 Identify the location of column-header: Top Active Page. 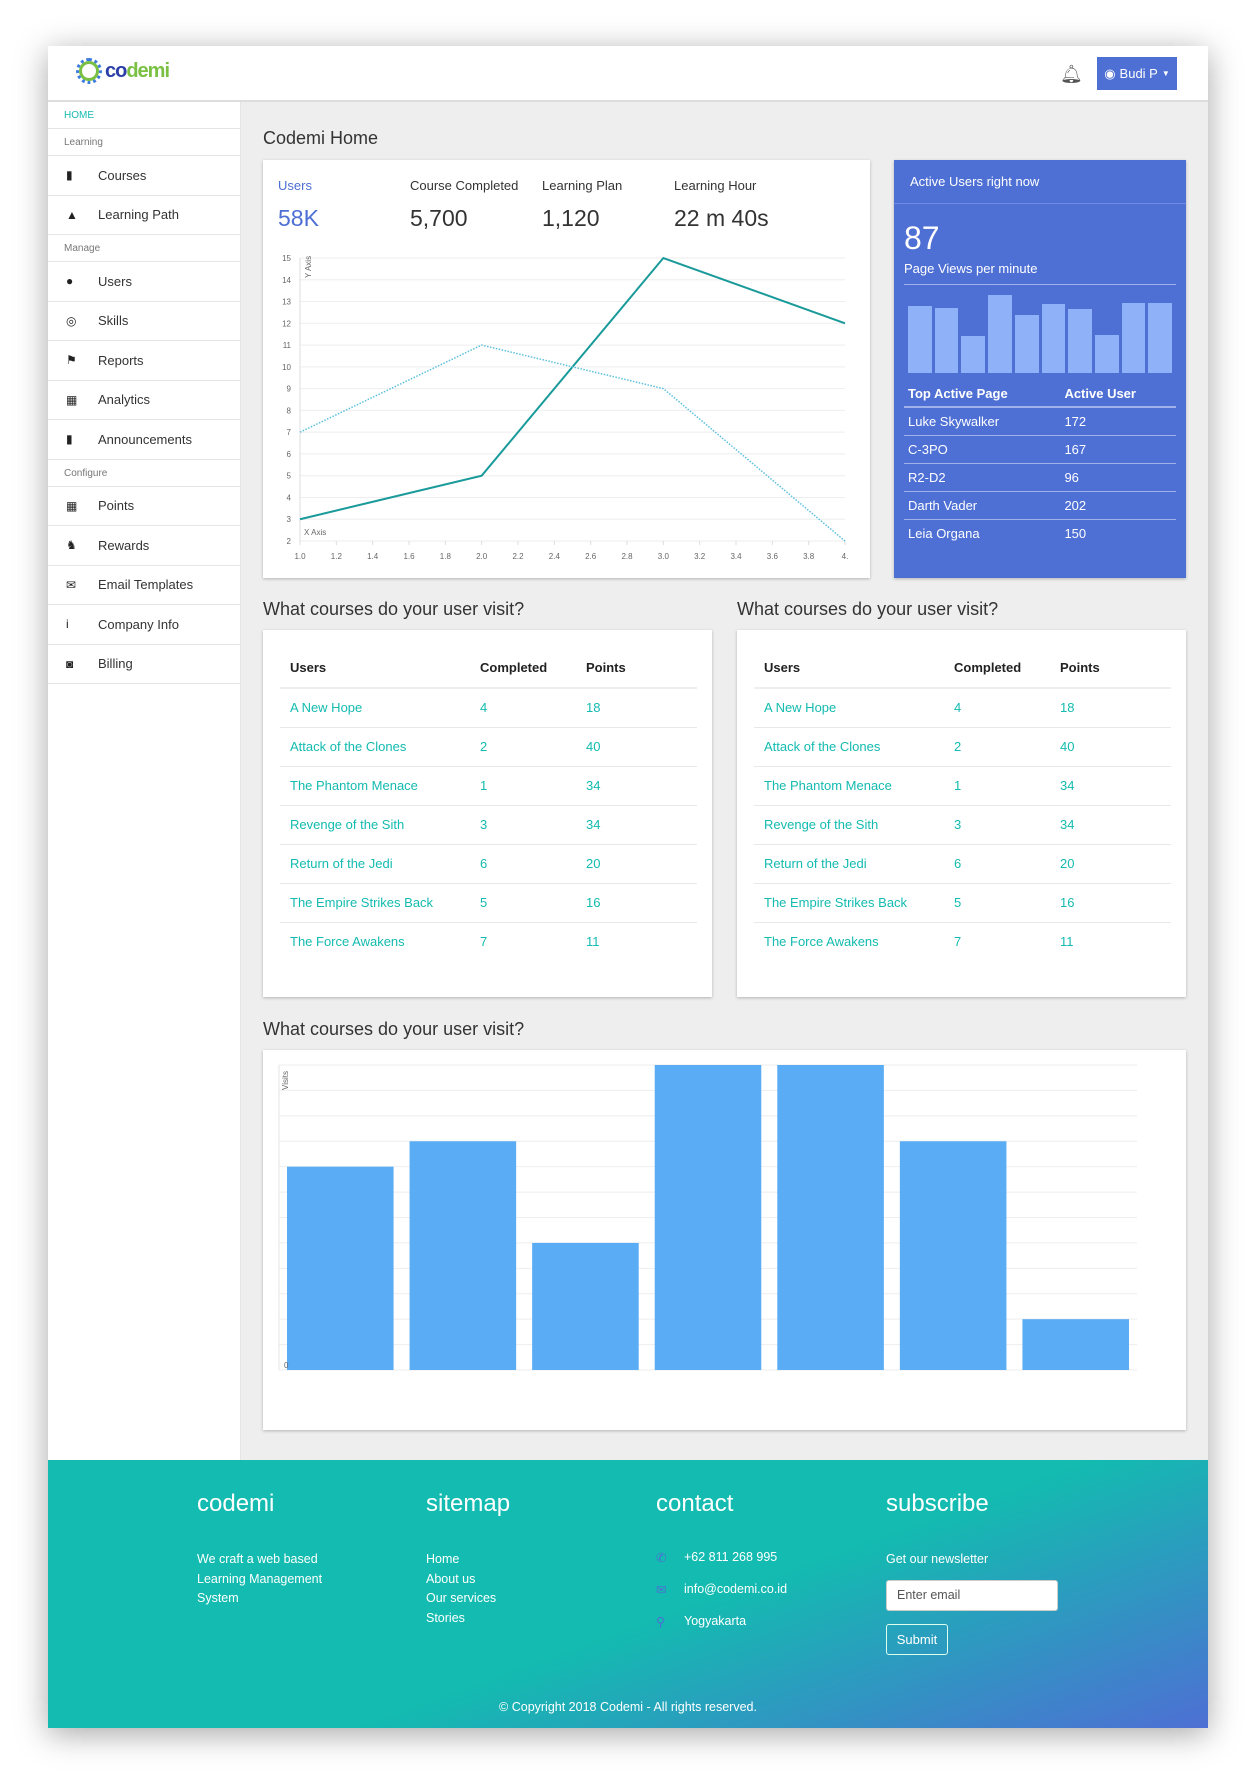
(982, 393).